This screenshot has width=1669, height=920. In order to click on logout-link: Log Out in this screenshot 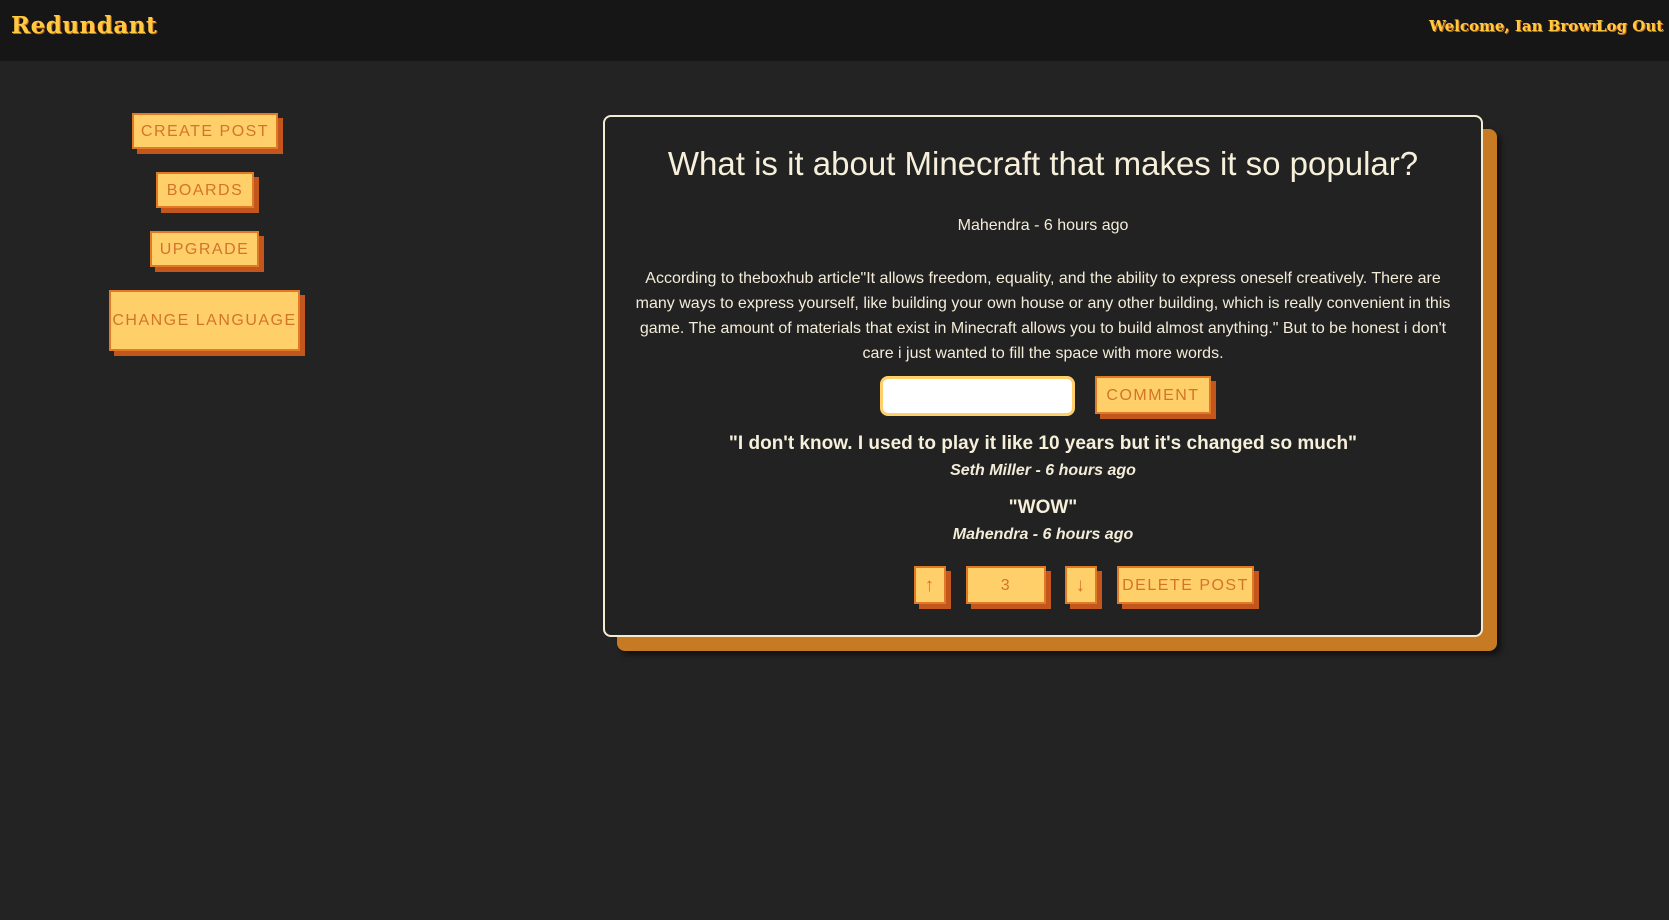, I will do `click(1629, 26)`.